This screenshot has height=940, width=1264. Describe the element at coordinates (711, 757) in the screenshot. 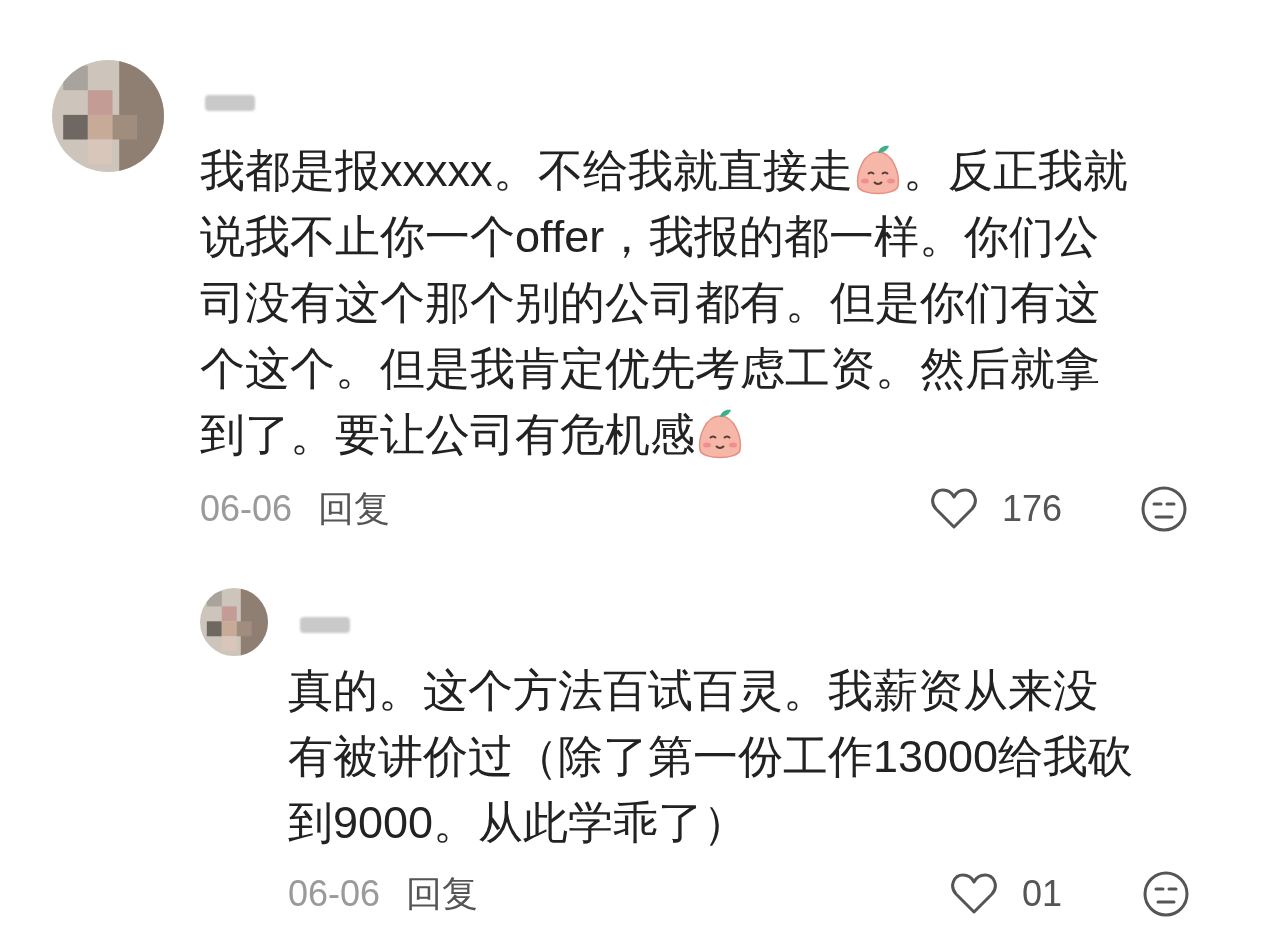

I see `comment-text: 有被讲价过（除了第一份工作13000给我砍` at that location.